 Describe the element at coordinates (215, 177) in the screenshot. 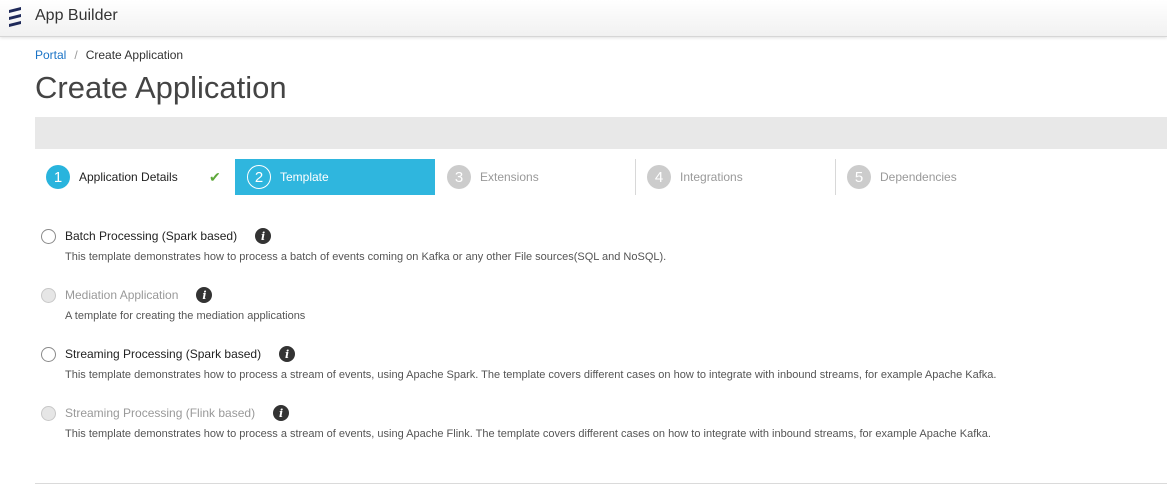

I see `checkmark-icon: ✔` at that location.